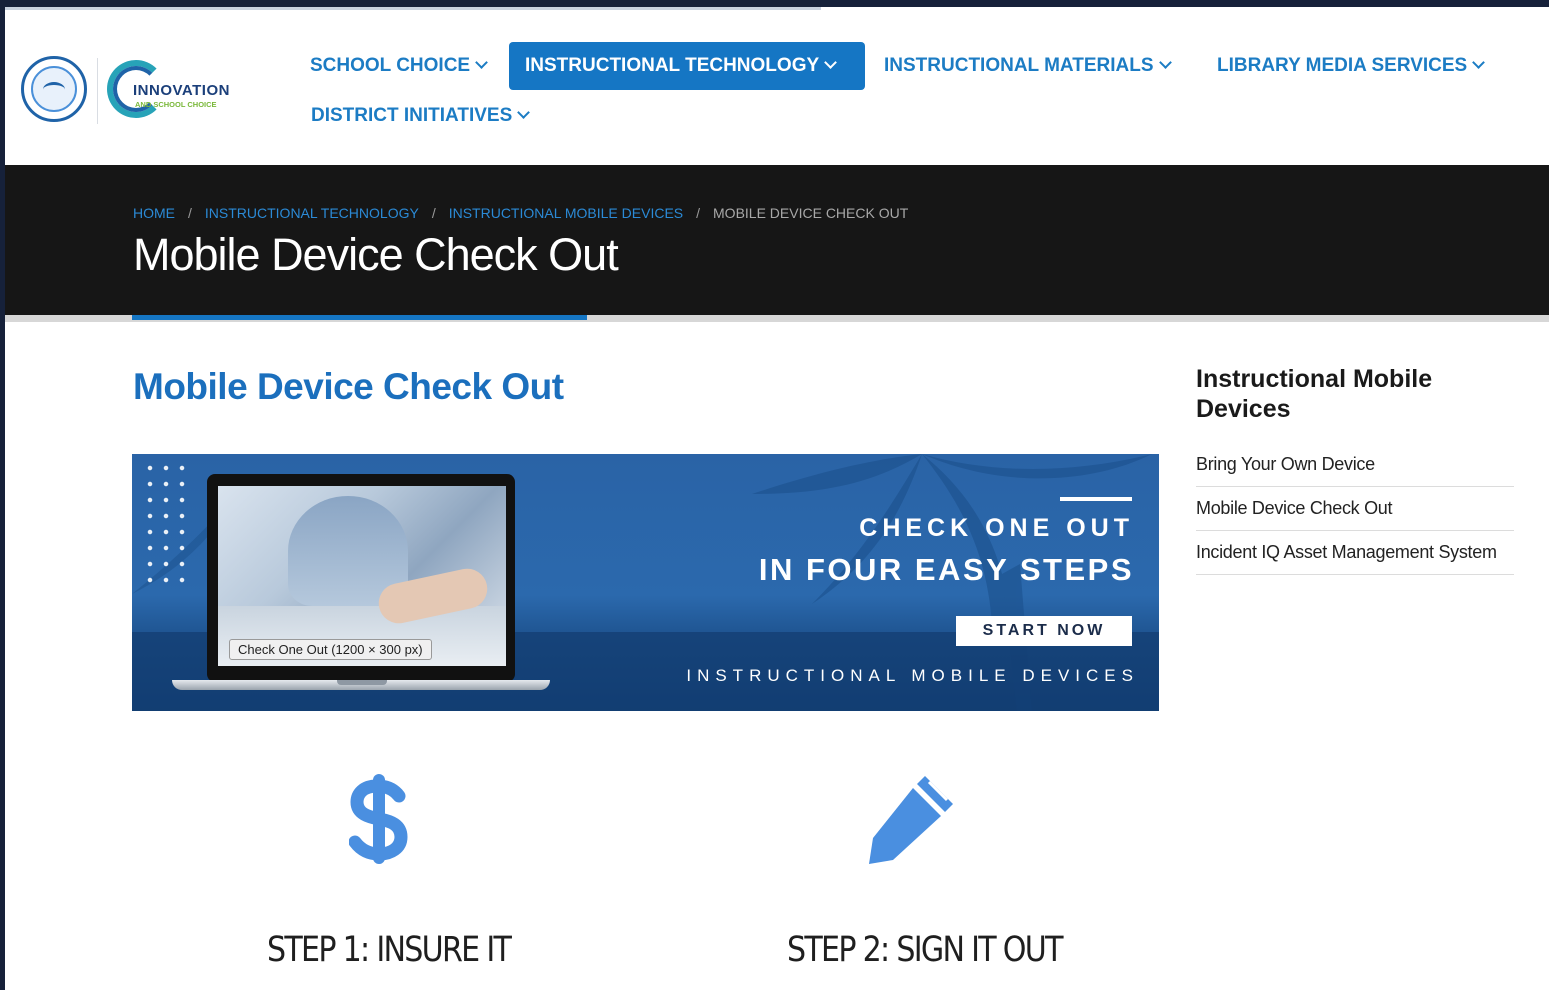 This screenshot has width=1549, height=990. I want to click on breadcrumb-home: HOME, so click(154, 213).